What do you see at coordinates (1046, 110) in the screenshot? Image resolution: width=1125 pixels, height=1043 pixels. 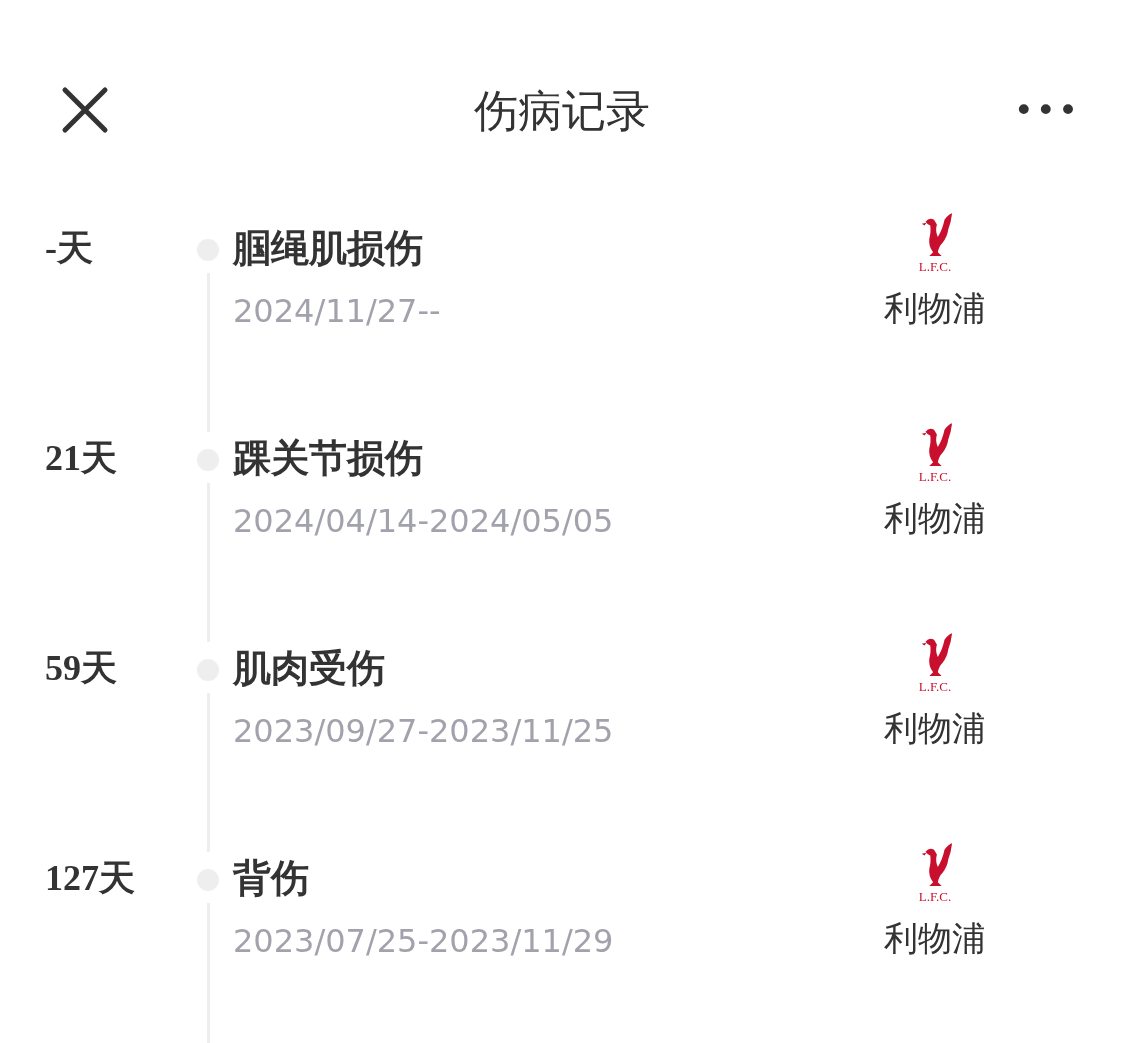 I see `more-button: •••` at bounding box center [1046, 110].